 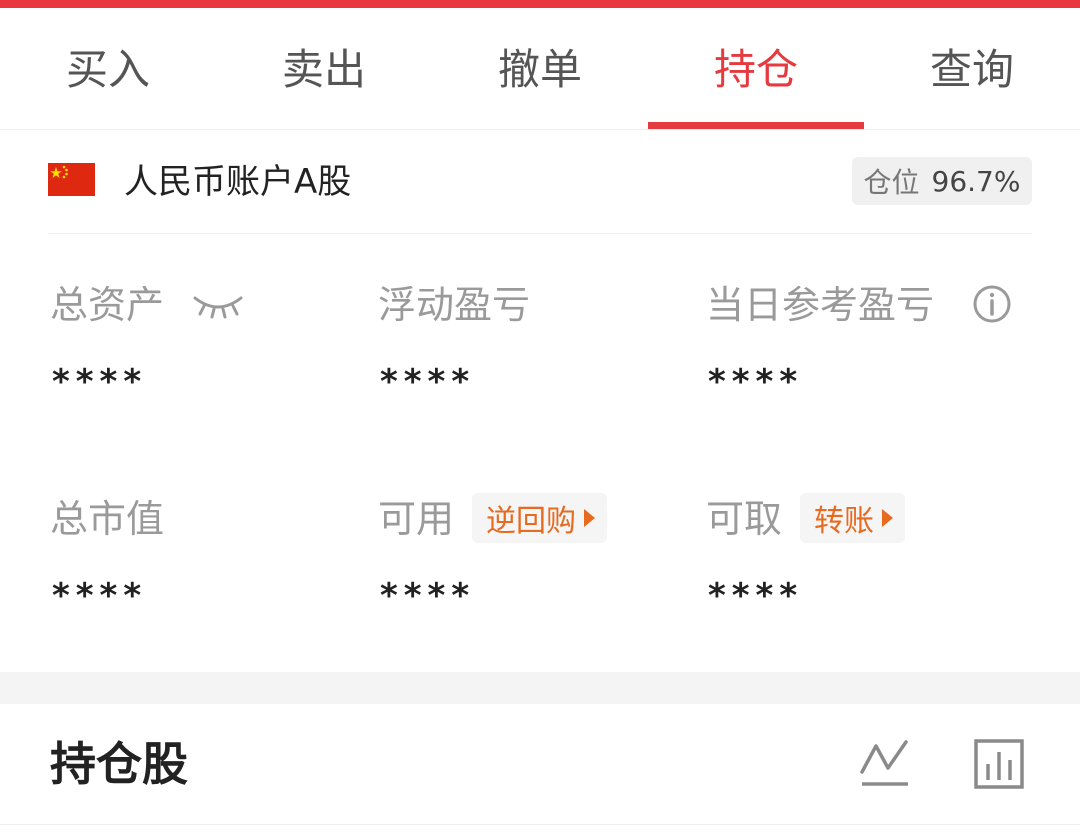 I want to click on withdrawable-value: ****, so click(x=756, y=596).